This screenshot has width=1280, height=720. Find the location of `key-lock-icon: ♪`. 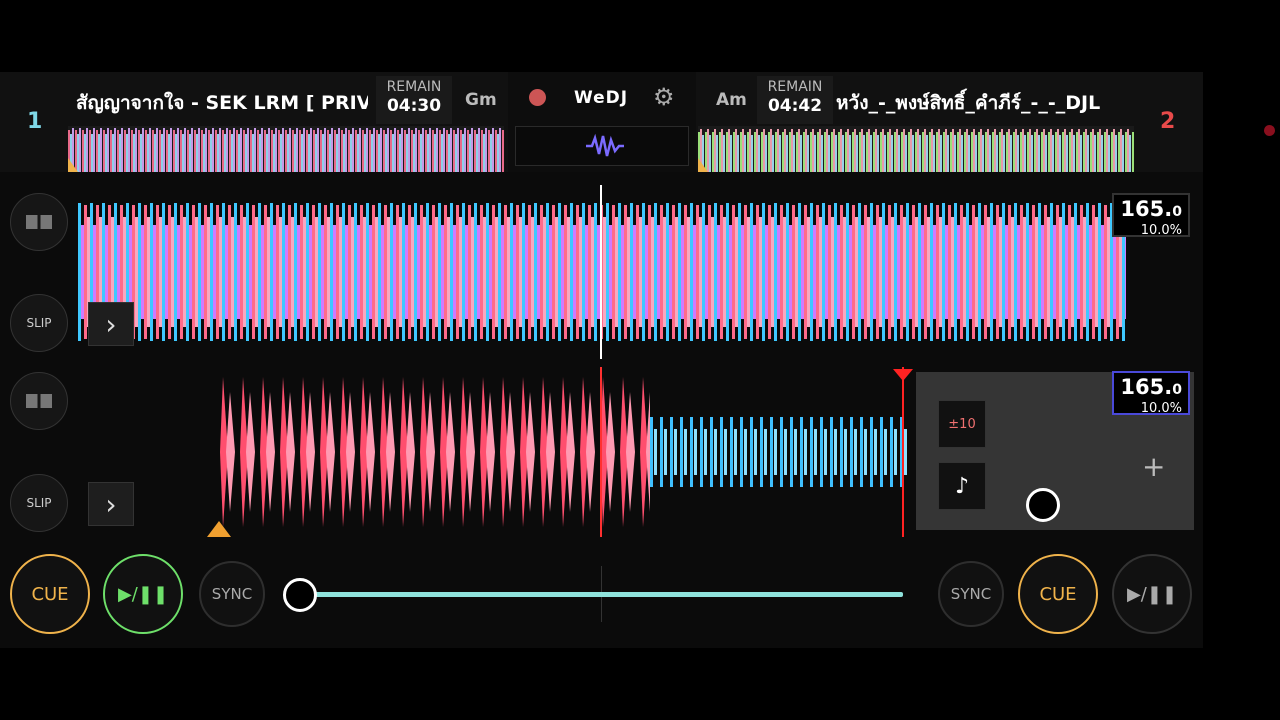

key-lock-icon: ♪ is located at coordinates (962, 486).